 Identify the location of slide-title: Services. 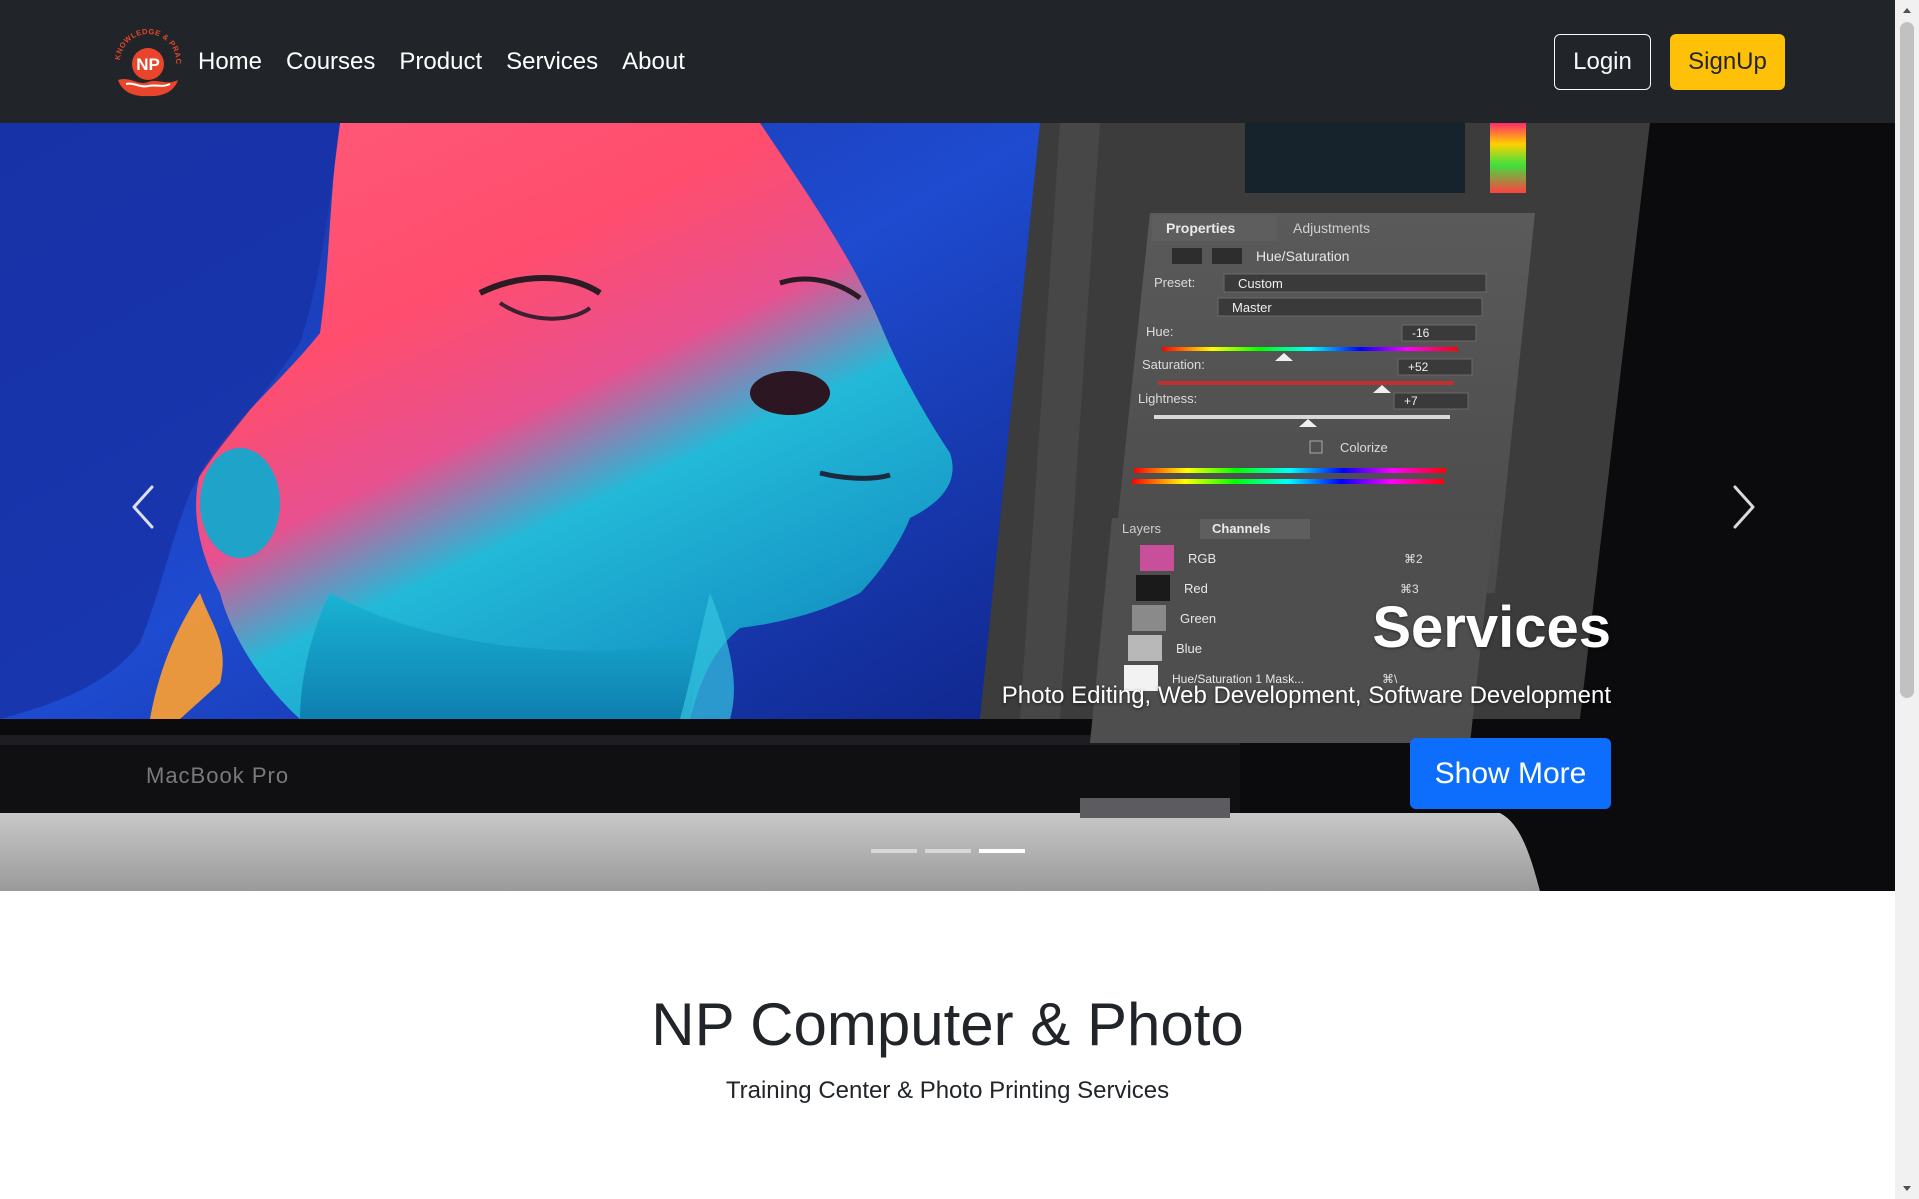
(1491, 628).